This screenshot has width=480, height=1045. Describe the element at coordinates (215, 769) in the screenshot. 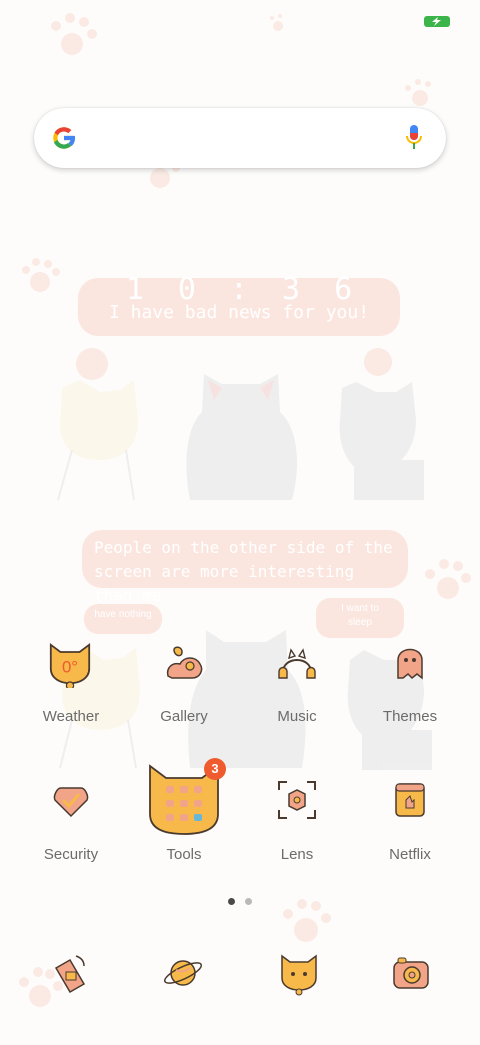

I see `notification-badge: 3` at that location.